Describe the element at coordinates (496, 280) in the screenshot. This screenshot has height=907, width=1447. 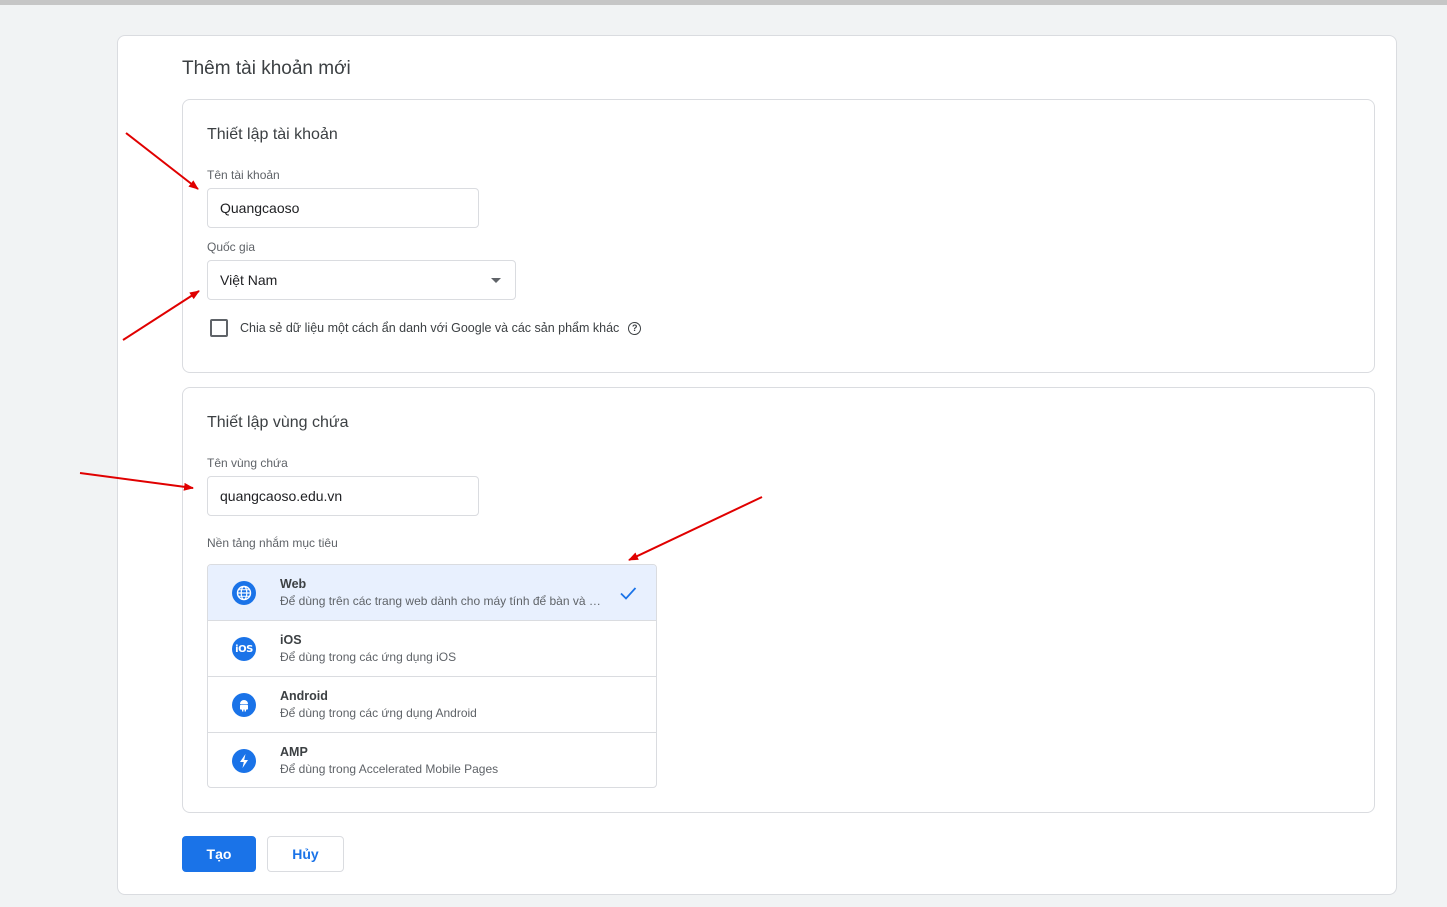
I see `dropdown-arrow-icon` at that location.